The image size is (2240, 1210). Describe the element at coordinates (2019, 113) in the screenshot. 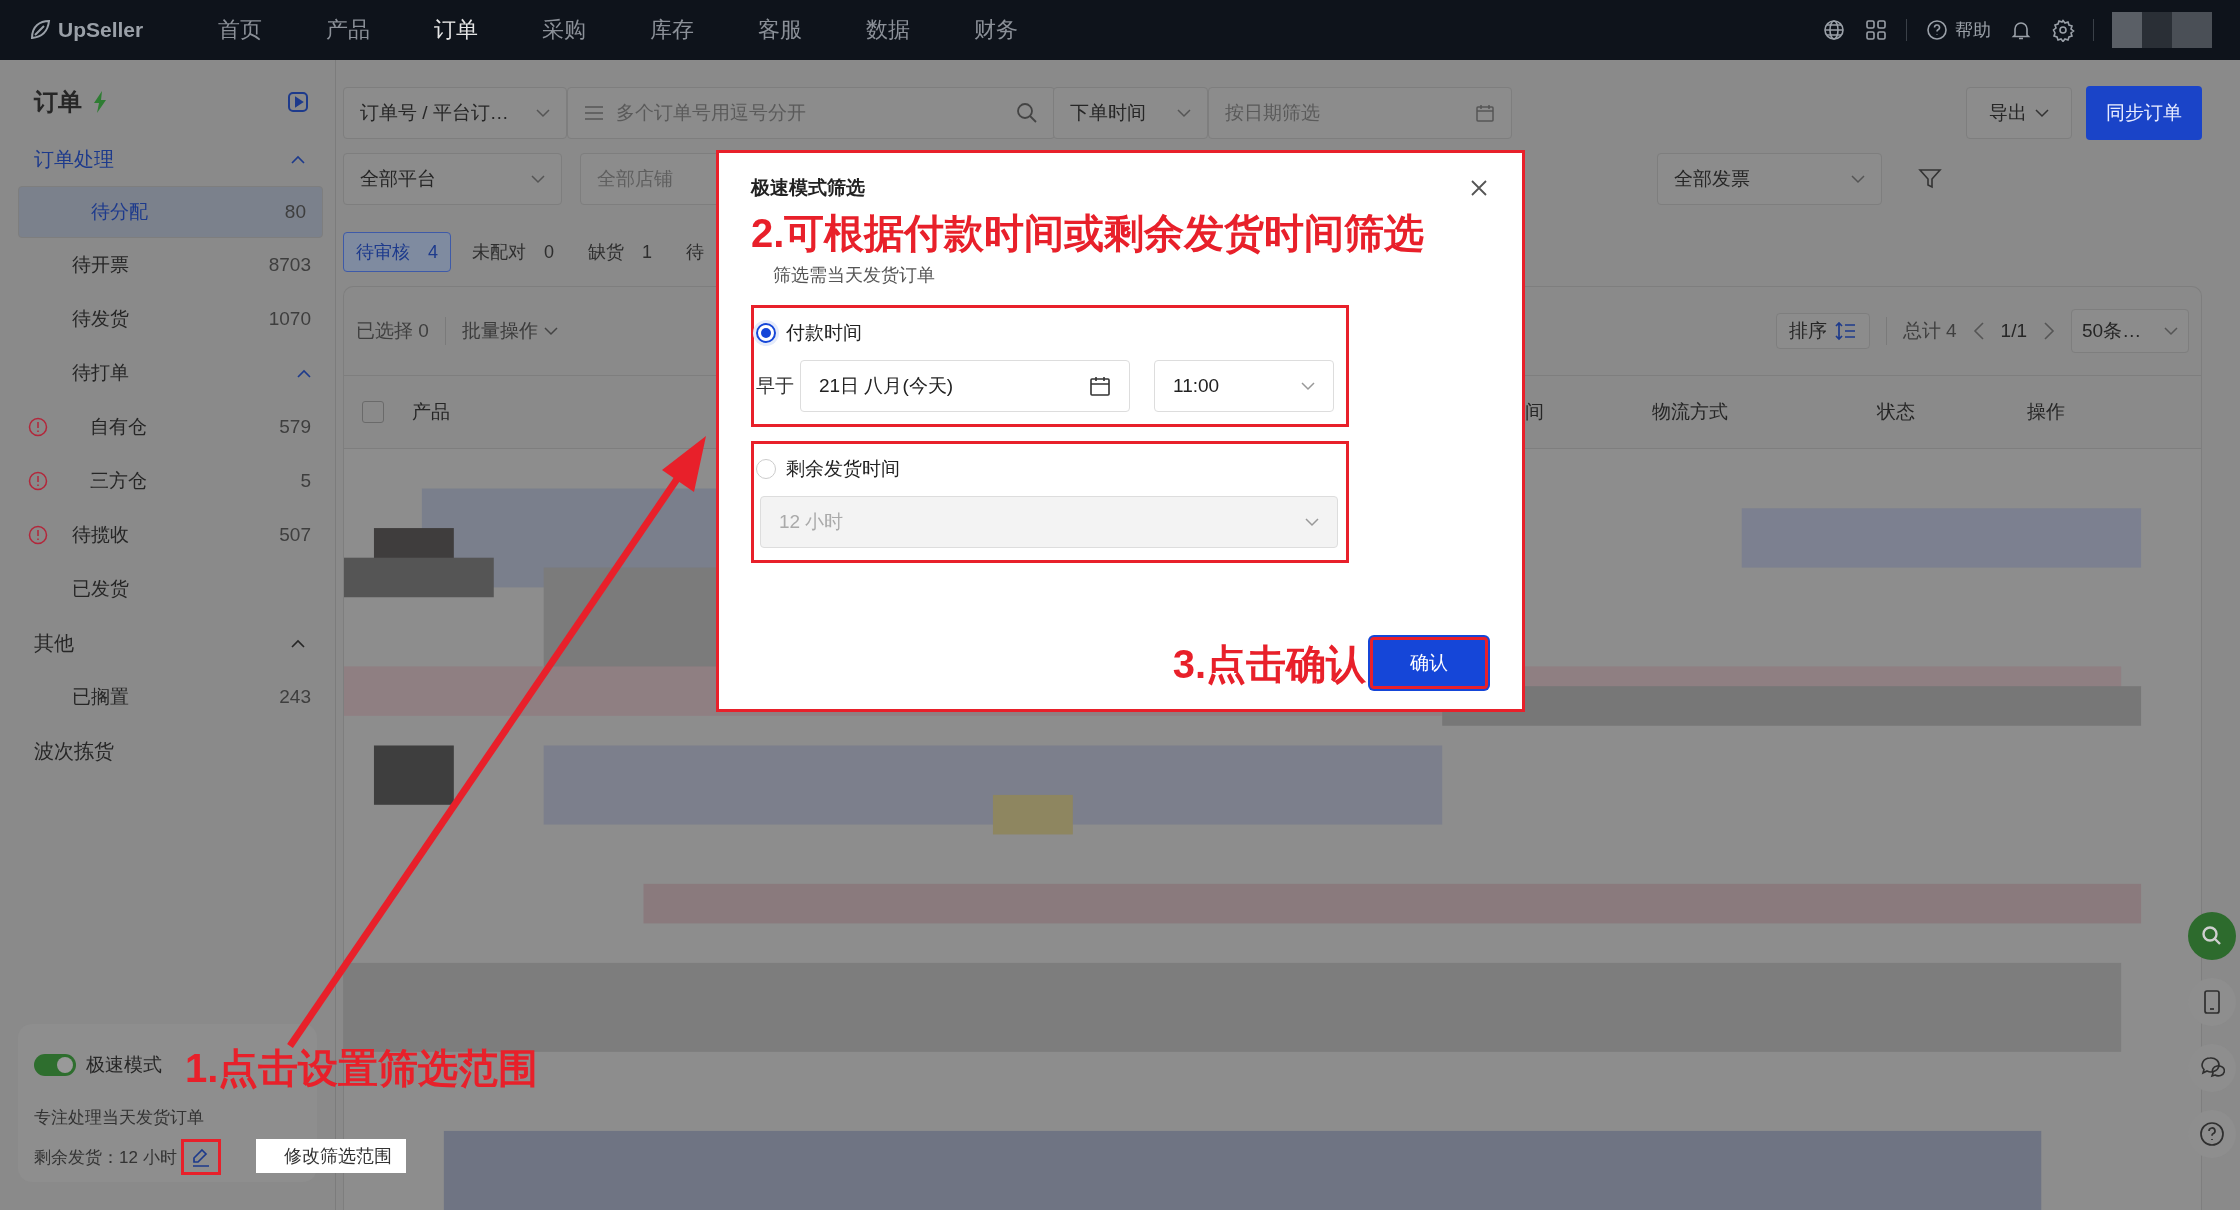

I see `export-button: 导出` at that location.